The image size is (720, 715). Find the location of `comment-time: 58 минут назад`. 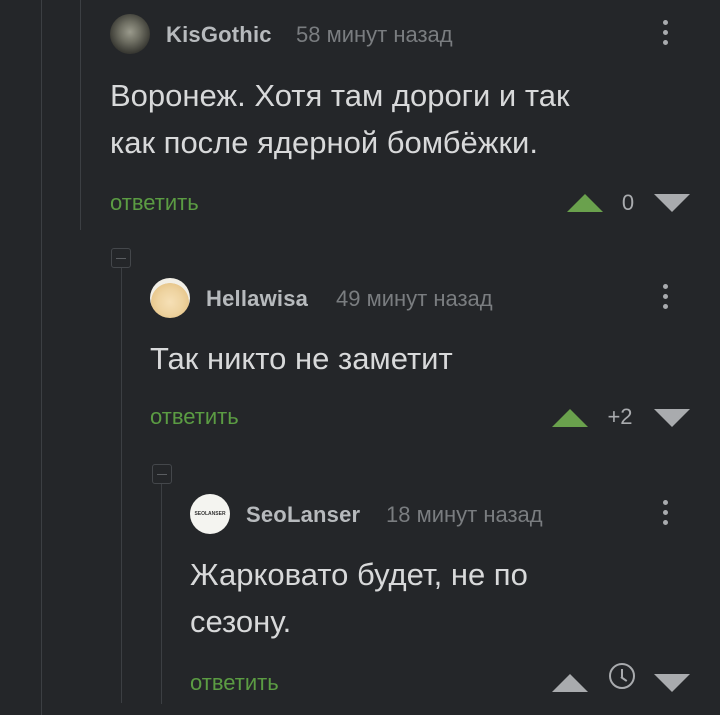

comment-time: 58 минут назад is located at coordinates (374, 34).